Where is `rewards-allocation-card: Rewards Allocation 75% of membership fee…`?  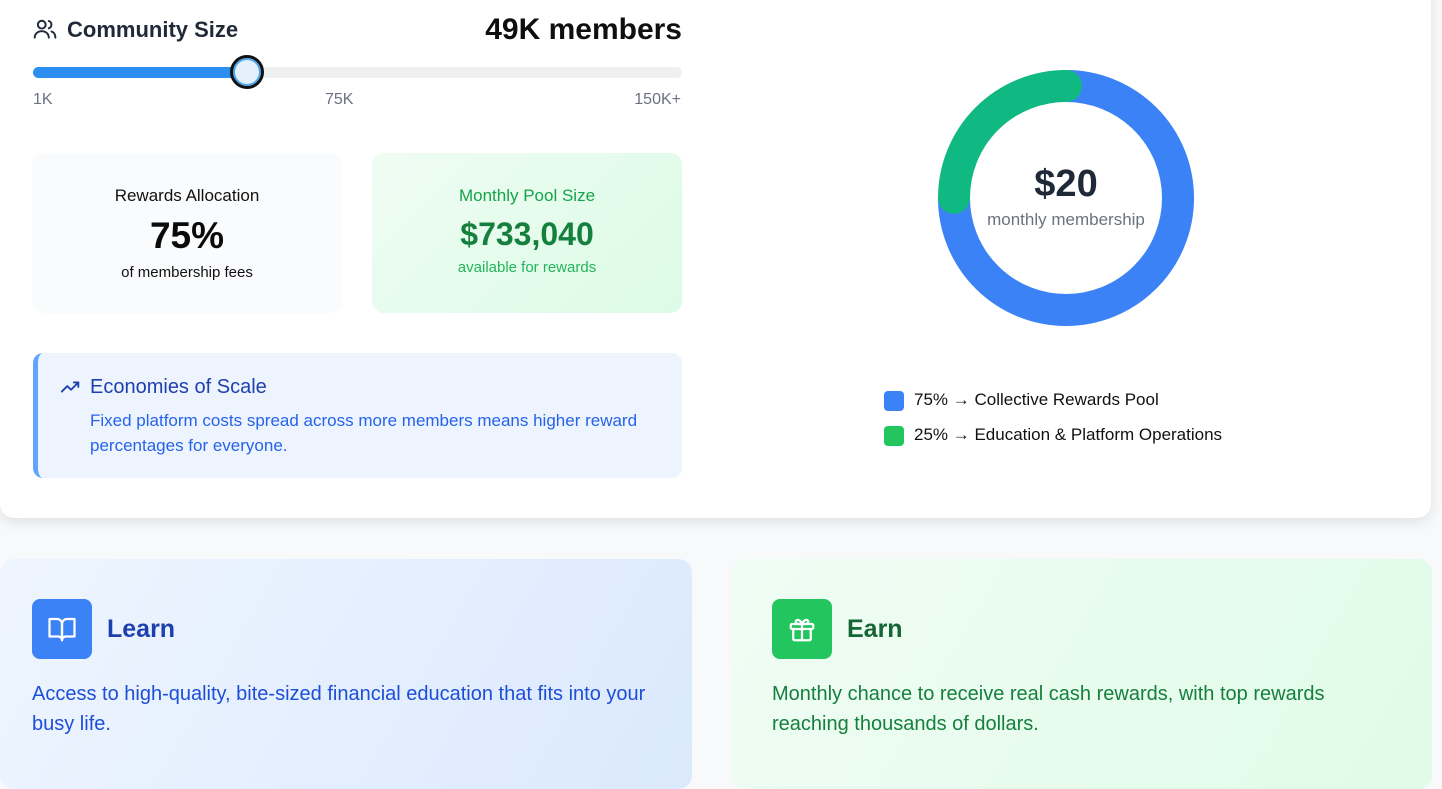 rewards-allocation-card: Rewards Allocation 75% of membership fee… is located at coordinates (187, 233).